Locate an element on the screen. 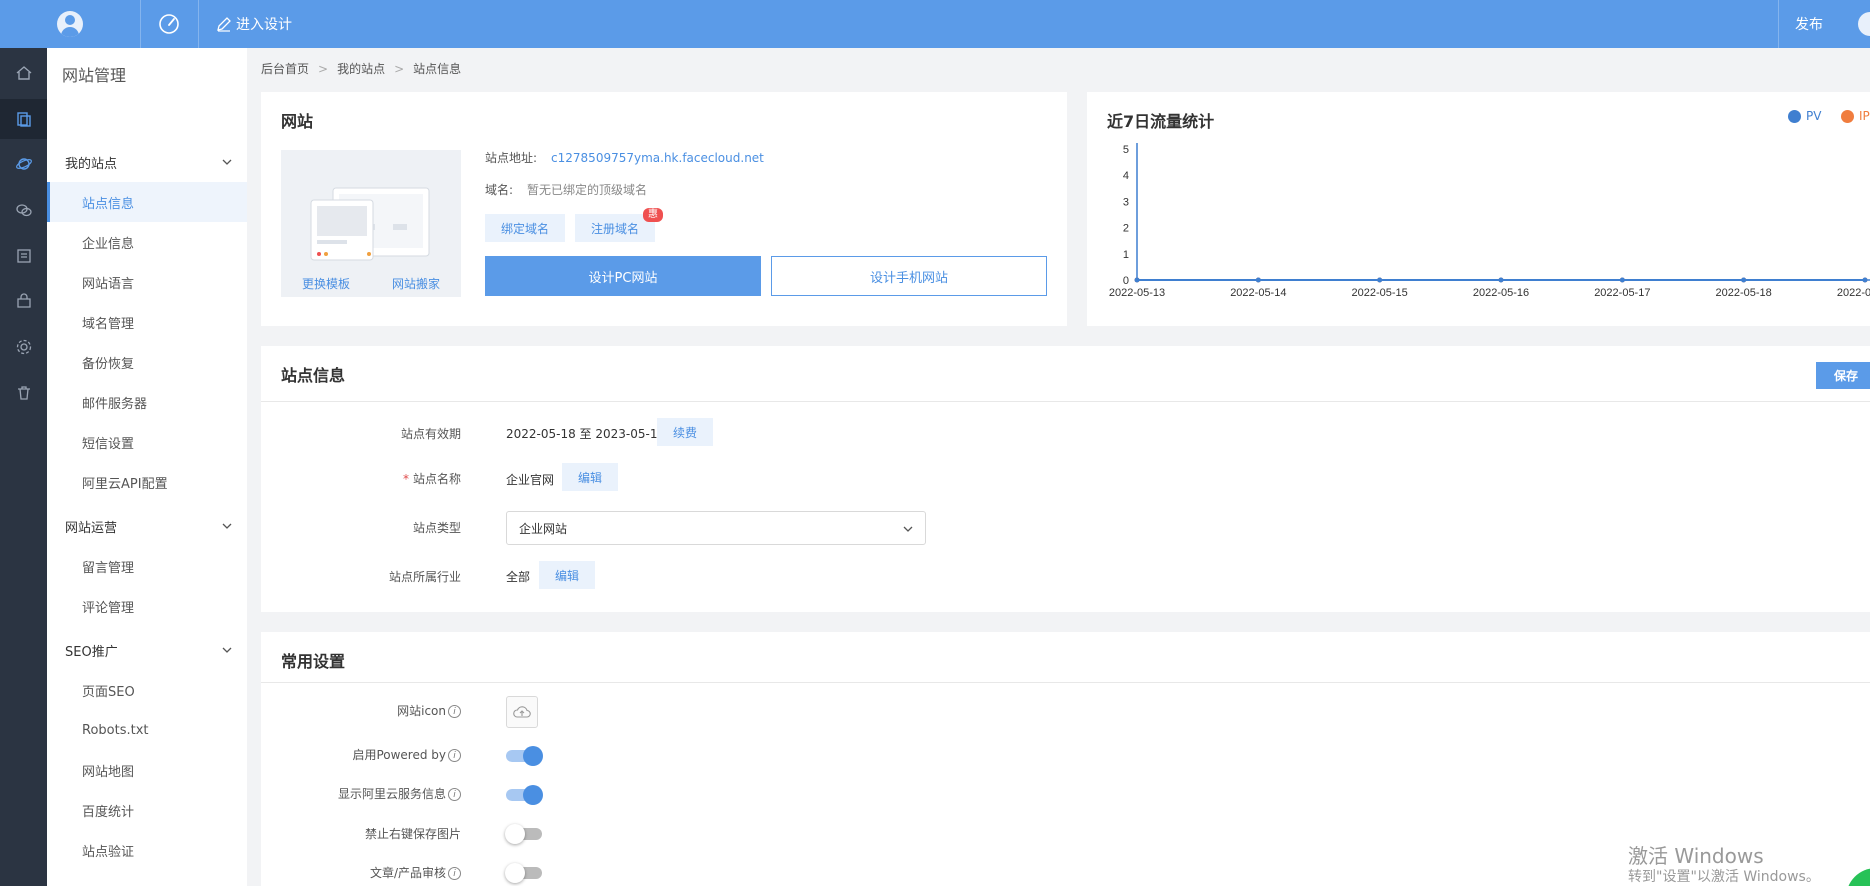 Image resolution: width=1870 pixels, height=886 pixels. rail-site is located at coordinates (23, 119).